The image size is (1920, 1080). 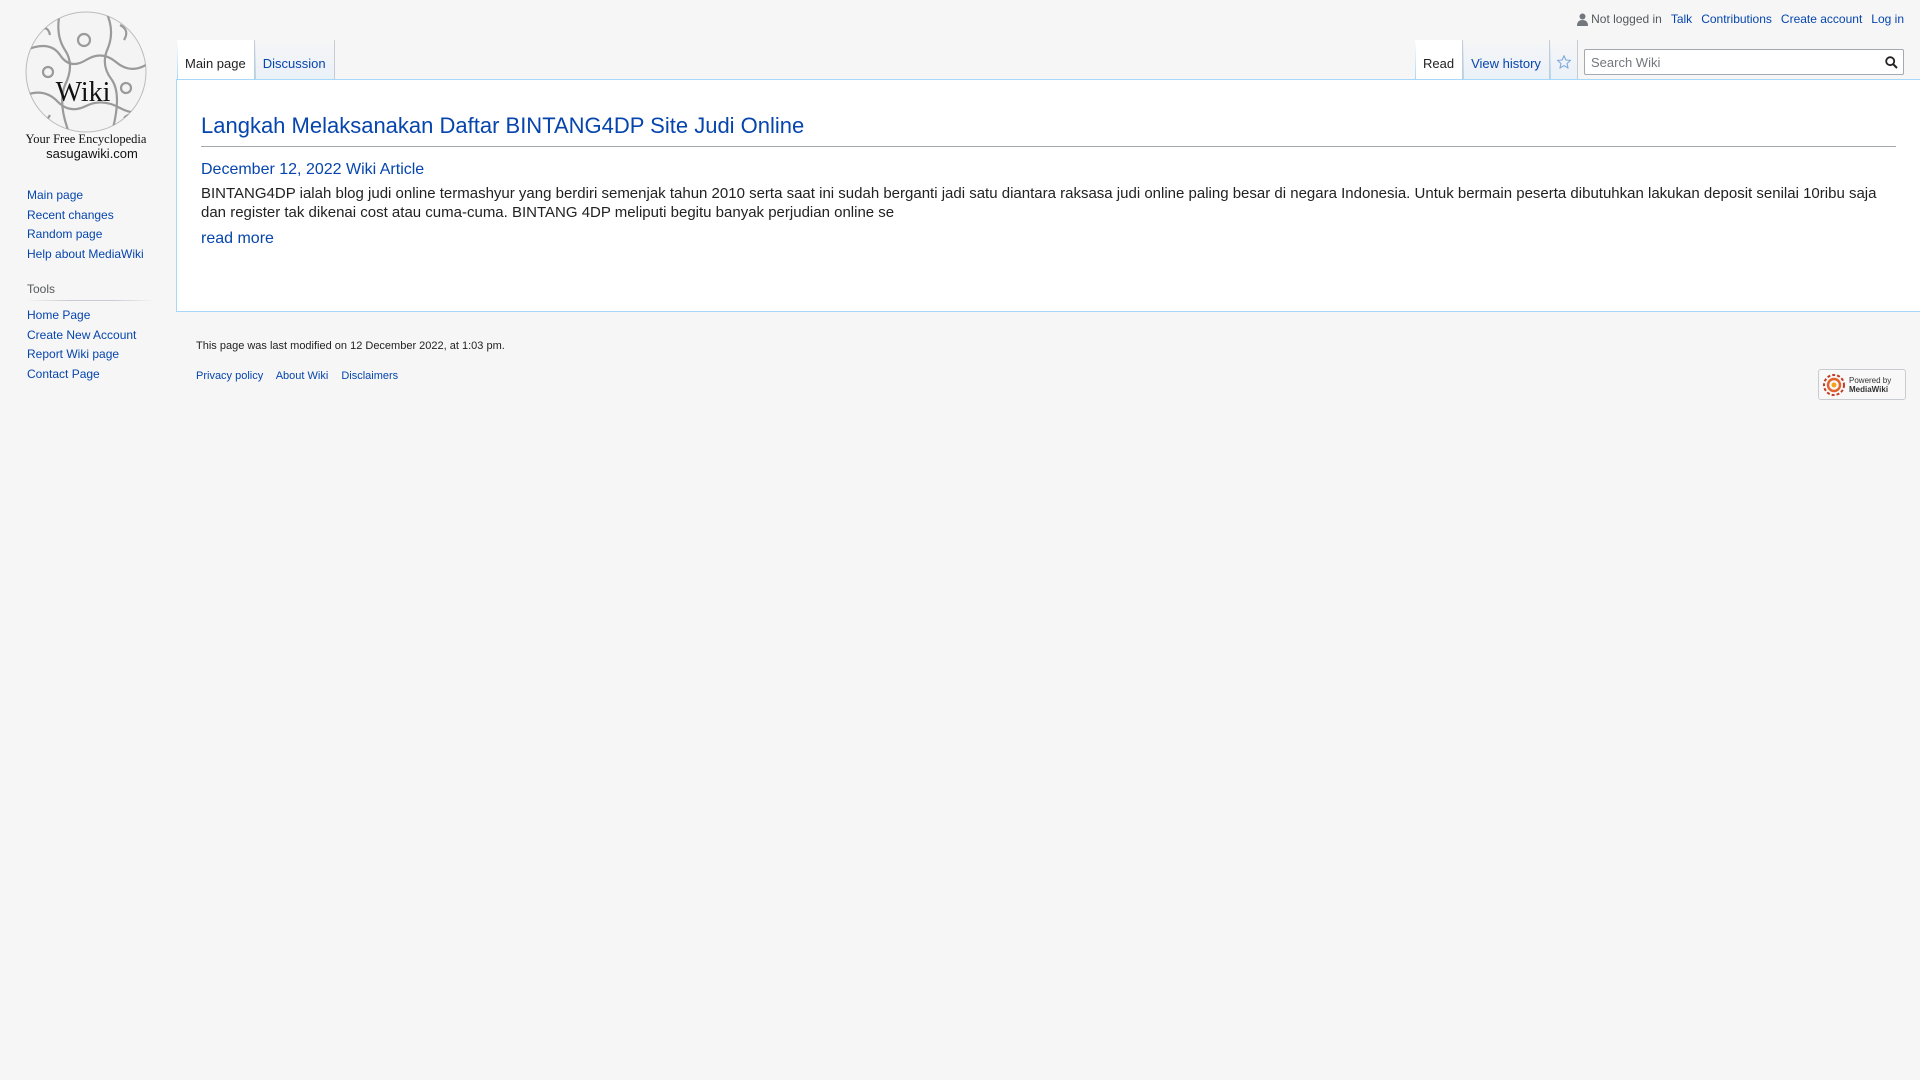 I want to click on sidebar-item-random-page: Random page, so click(x=64, y=234).